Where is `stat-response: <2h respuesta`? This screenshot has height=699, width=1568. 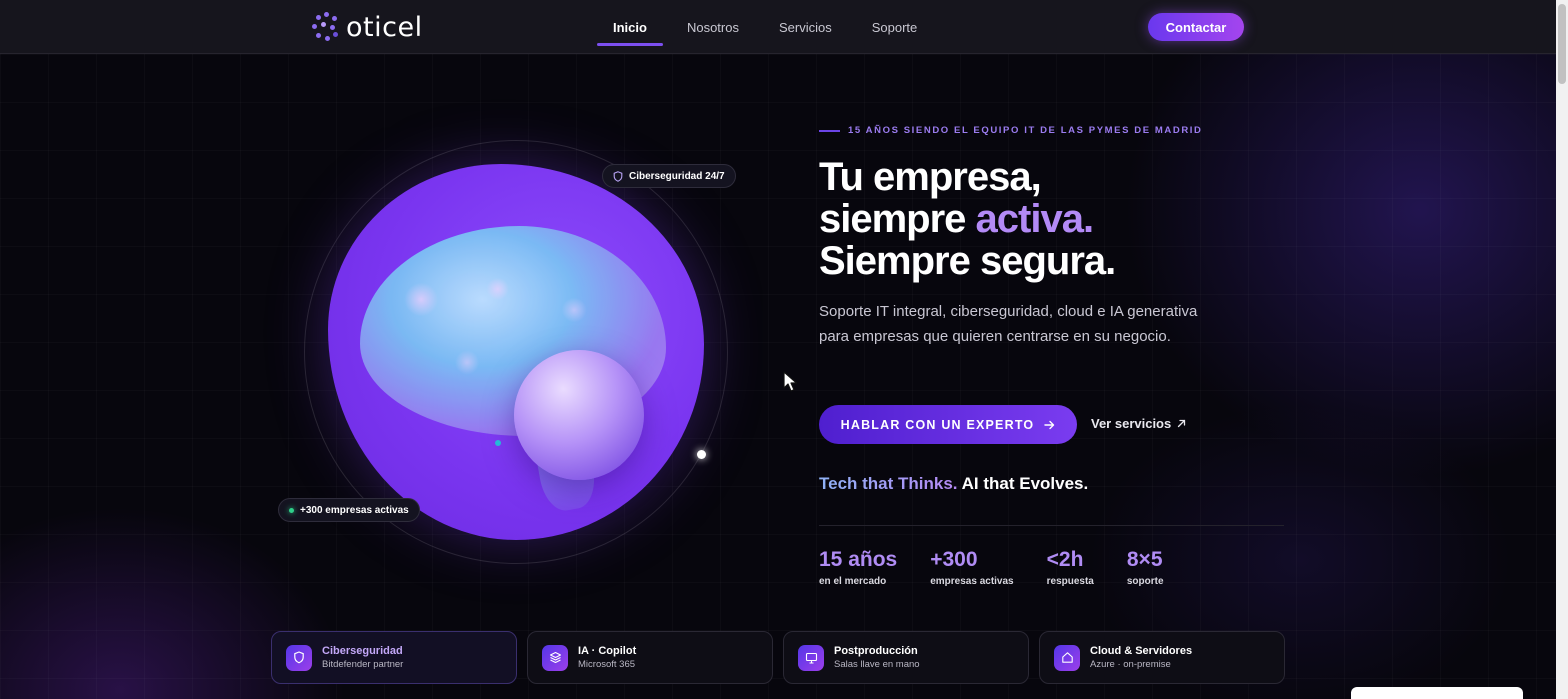
stat-response: <2h respuesta is located at coordinates (1070, 567).